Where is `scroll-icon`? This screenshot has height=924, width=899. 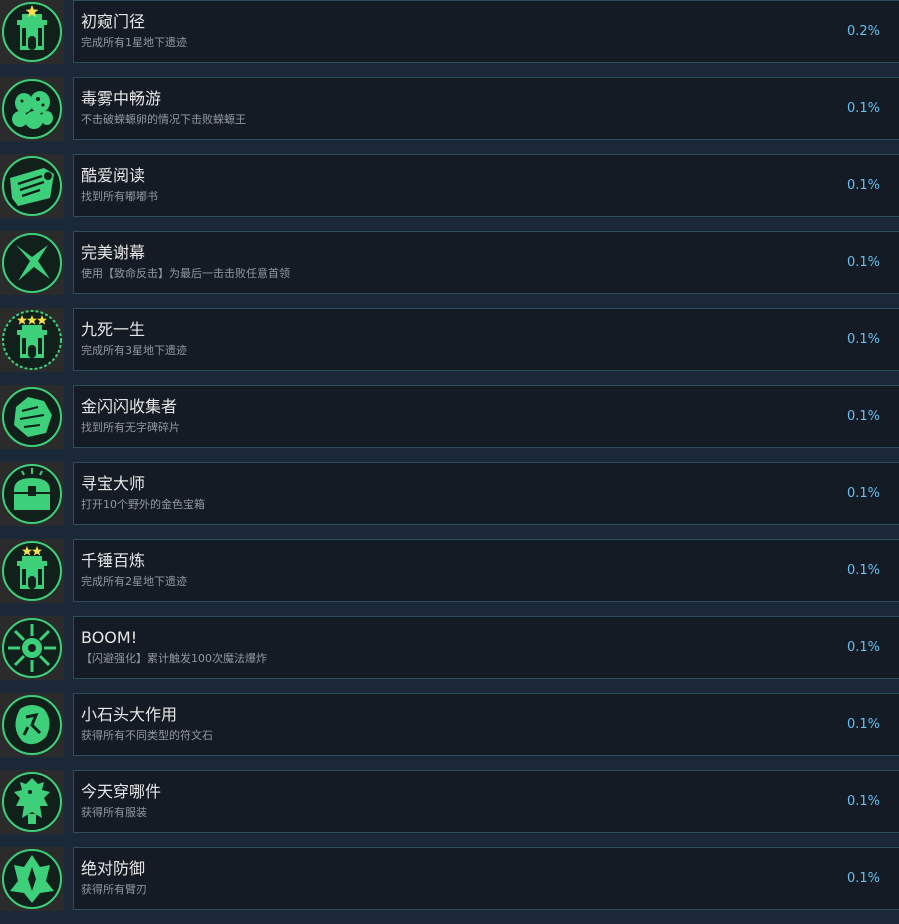
scroll-icon is located at coordinates (32, 186).